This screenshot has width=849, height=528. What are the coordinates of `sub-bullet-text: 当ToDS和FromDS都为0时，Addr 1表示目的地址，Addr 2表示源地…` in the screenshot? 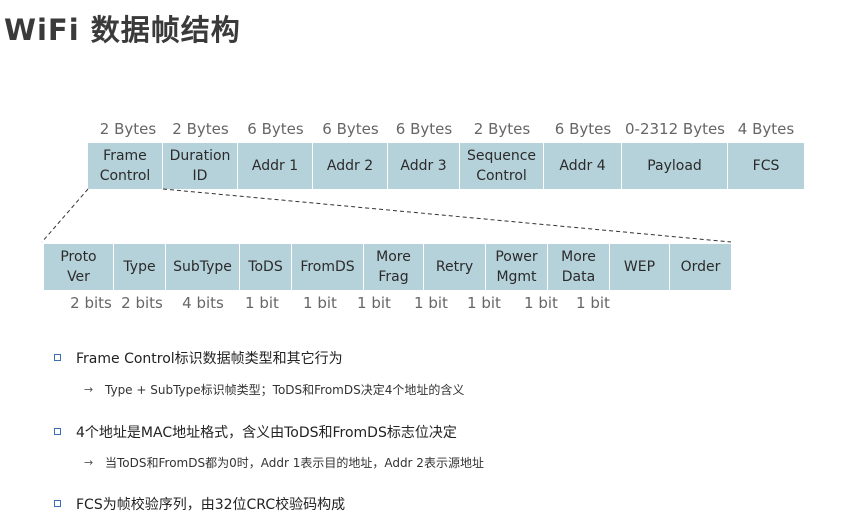 It's located at (294, 463).